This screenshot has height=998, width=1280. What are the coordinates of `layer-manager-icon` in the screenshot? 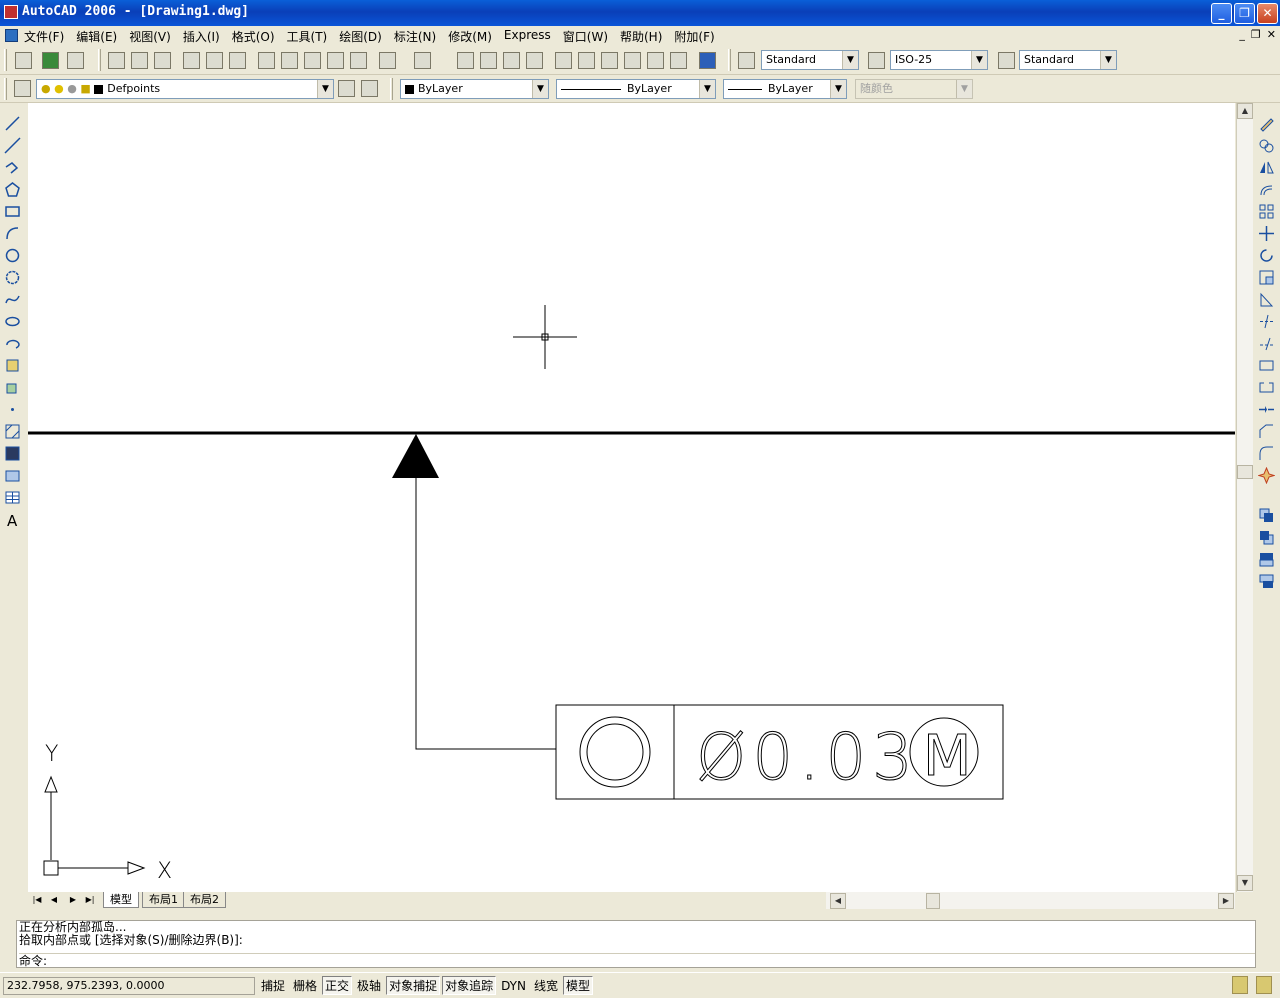 It's located at (22, 88).